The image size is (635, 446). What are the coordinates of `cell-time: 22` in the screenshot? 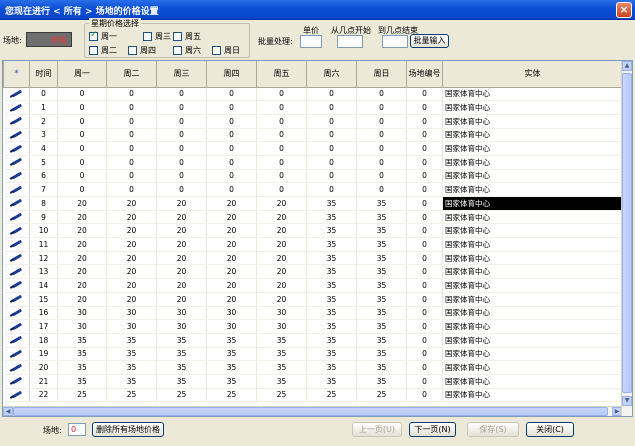 It's located at (43, 395).